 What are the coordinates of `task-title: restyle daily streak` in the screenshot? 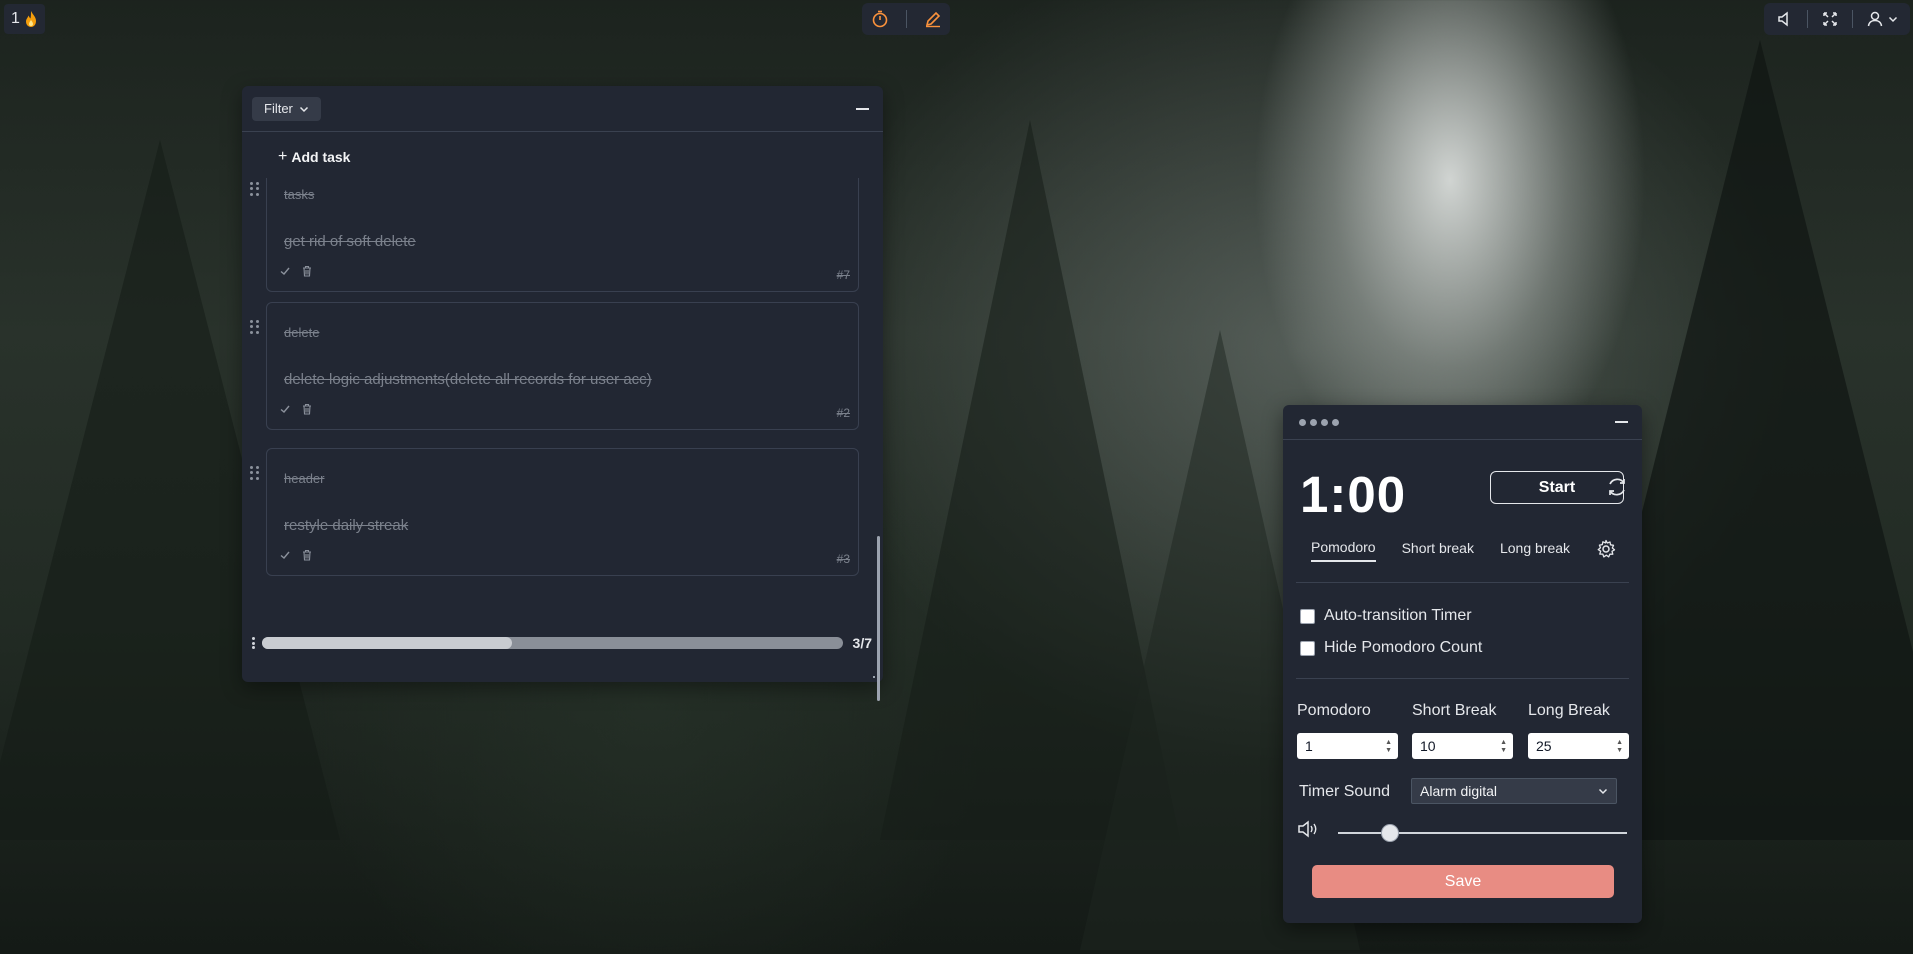 It's located at (346, 525).